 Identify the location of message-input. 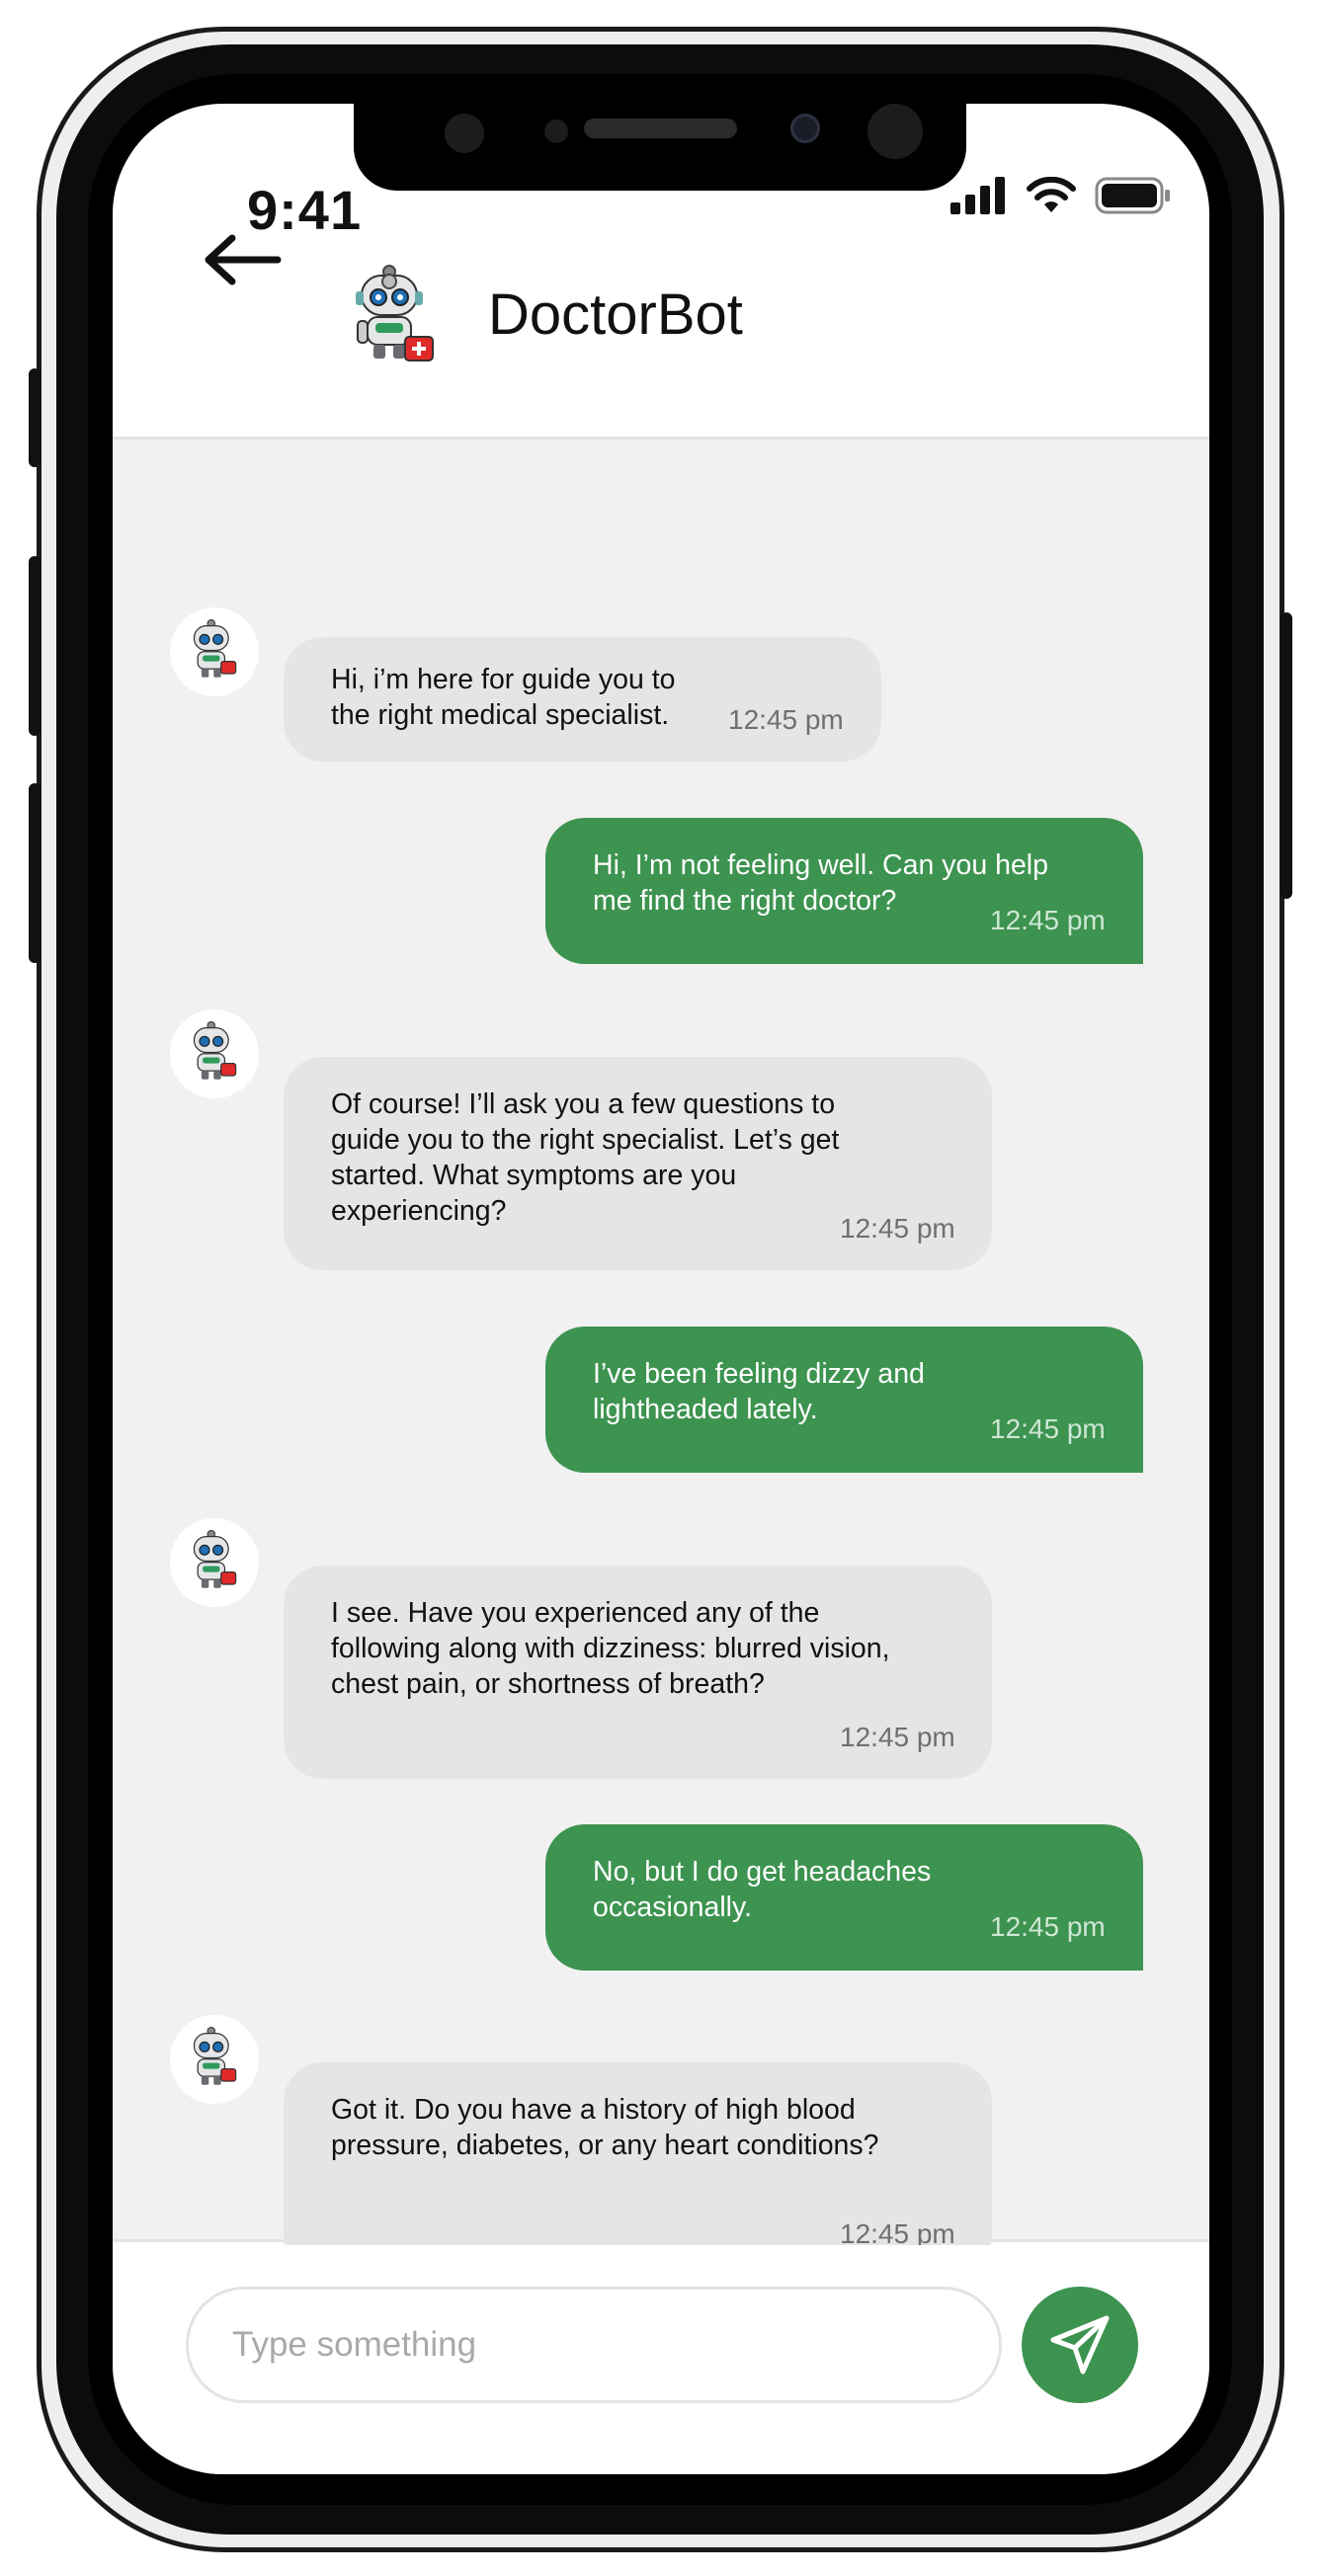
(594, 2345).